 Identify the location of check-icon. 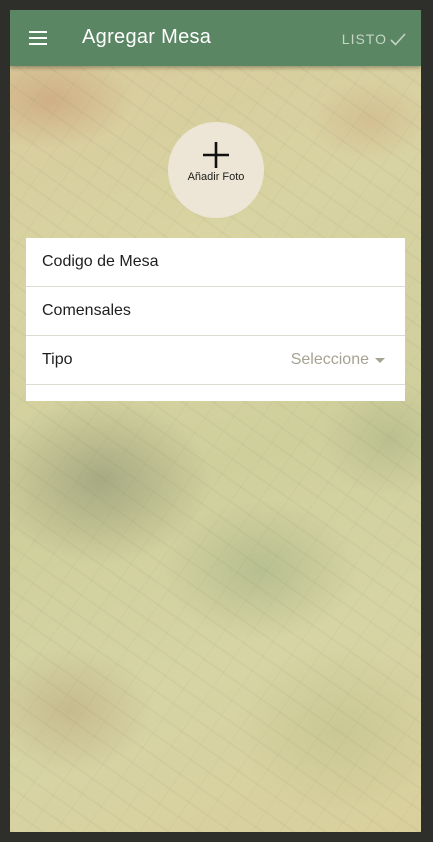
(398, 39).